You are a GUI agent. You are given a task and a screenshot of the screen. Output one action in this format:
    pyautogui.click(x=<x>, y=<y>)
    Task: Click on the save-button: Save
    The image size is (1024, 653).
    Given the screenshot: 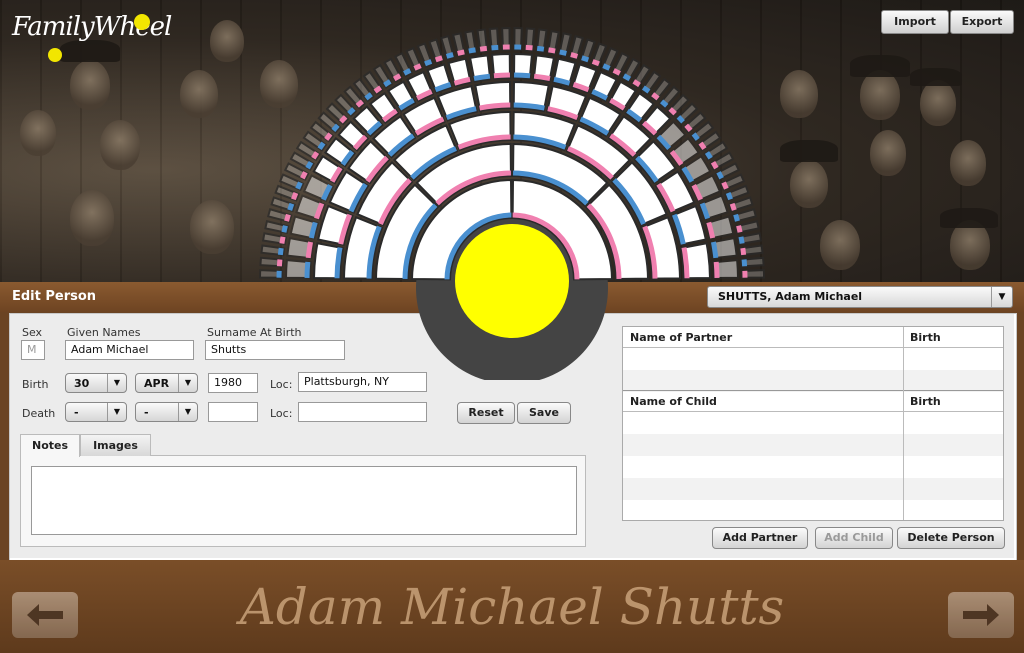 What is the action you would take?
    pyautogui.click(x=544, y=413)
    